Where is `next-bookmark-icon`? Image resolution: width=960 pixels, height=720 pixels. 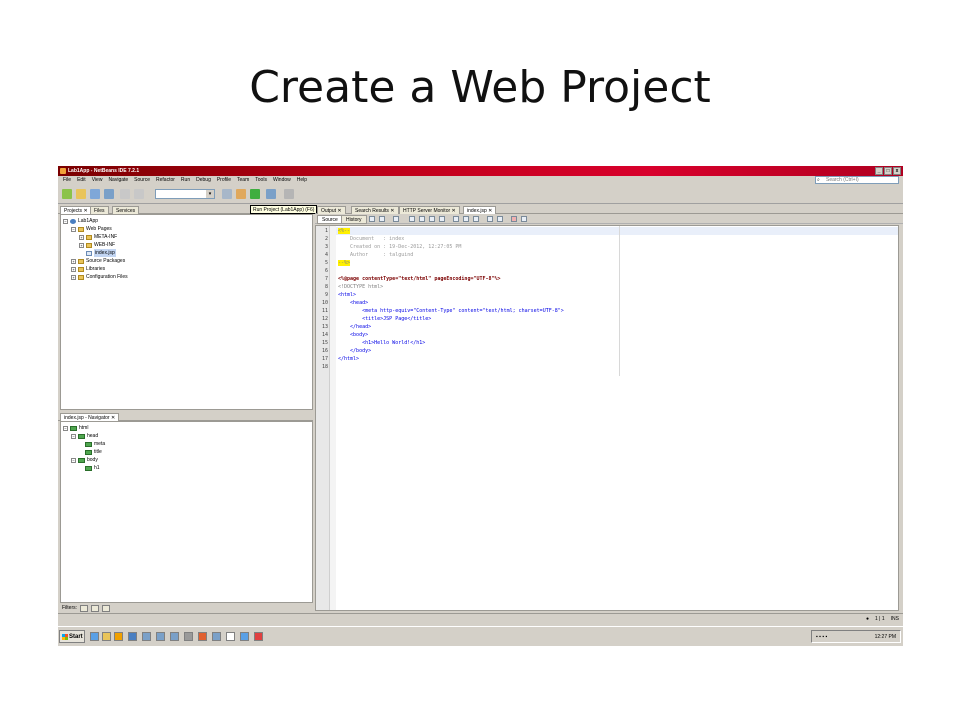 next-bookmark-icon is located at coordinates (466, 219).